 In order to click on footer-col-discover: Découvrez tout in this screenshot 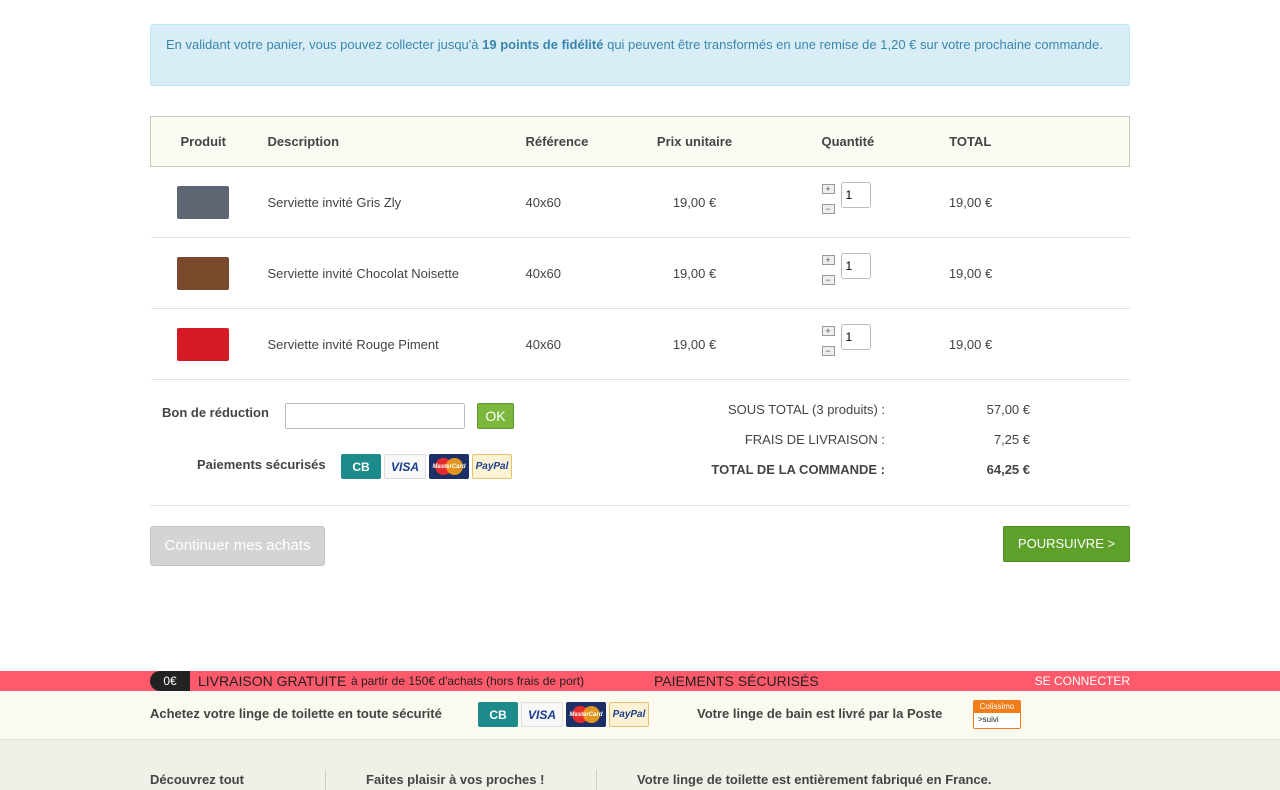, I will do `click(197, 779)`.